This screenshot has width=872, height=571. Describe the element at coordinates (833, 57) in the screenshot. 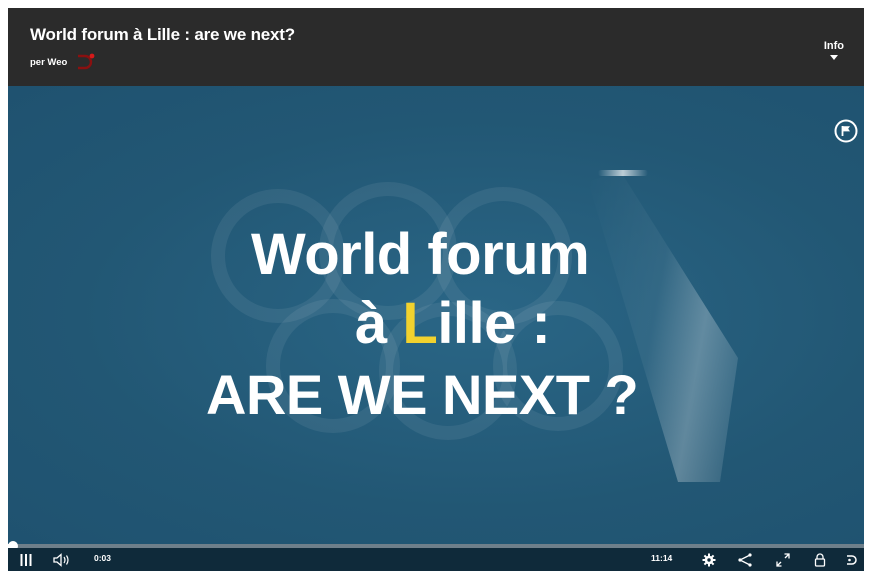

I see `caret-down-icon` at that location.